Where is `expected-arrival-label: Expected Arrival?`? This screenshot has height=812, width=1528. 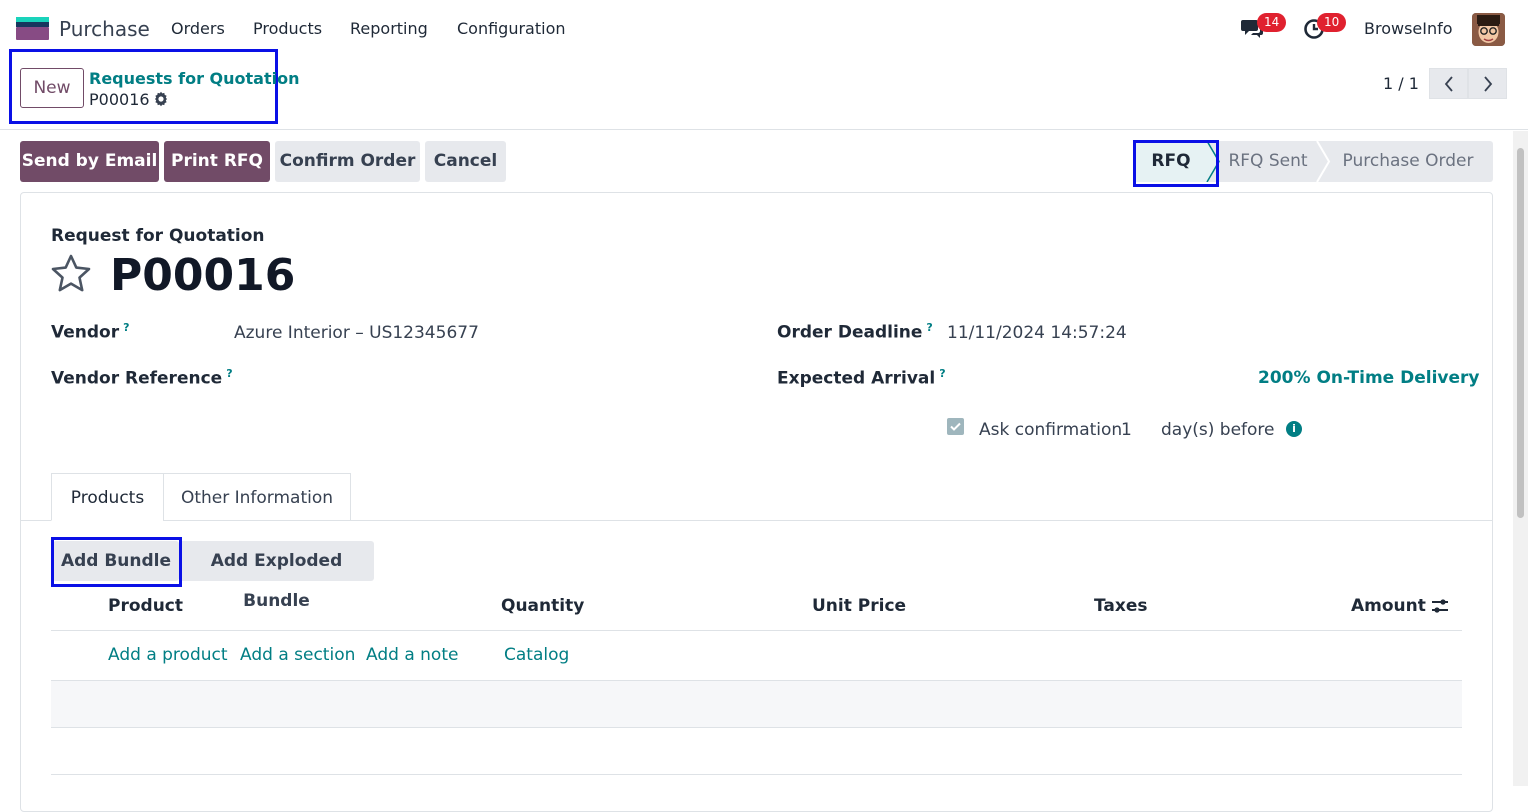 expected-arrival-label: Expected Arrival? is located at coordinates (861, 378).